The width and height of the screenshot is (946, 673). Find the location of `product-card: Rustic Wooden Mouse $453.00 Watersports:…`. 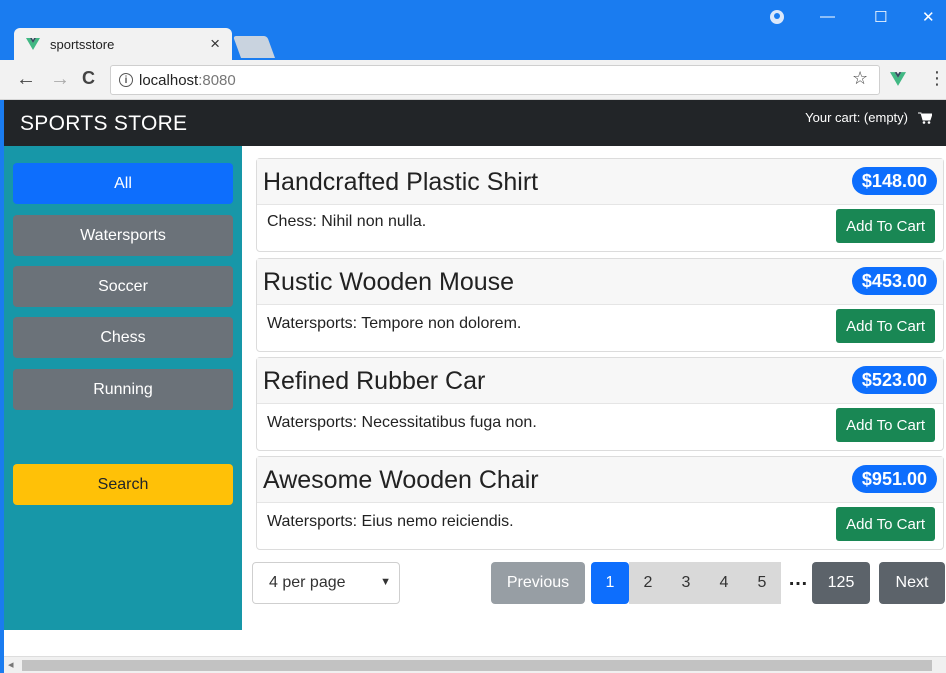

product-card: Rustic Wooden Mouse $453.00 Watersports:… is located at coordinates (600, 305).